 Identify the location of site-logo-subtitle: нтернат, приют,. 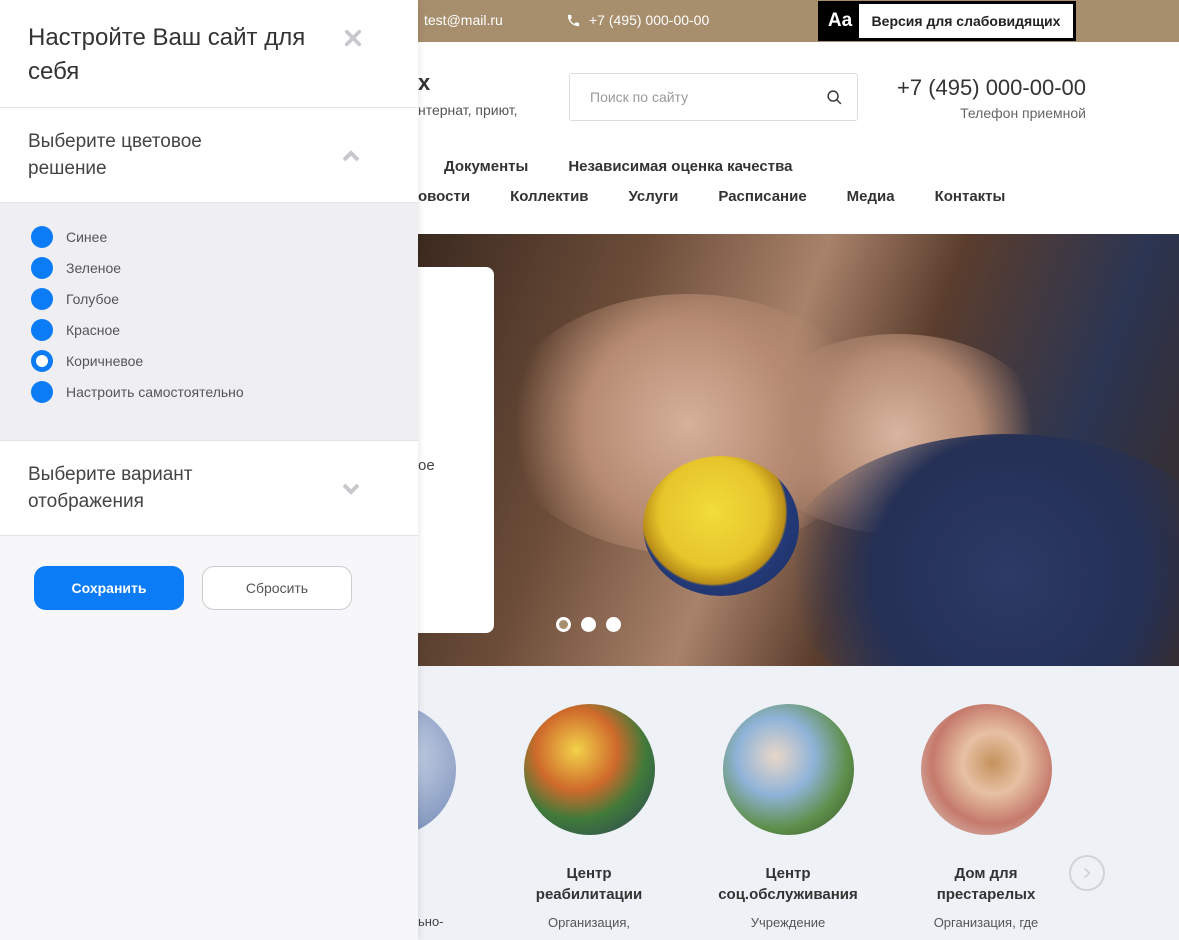
(468, 110).